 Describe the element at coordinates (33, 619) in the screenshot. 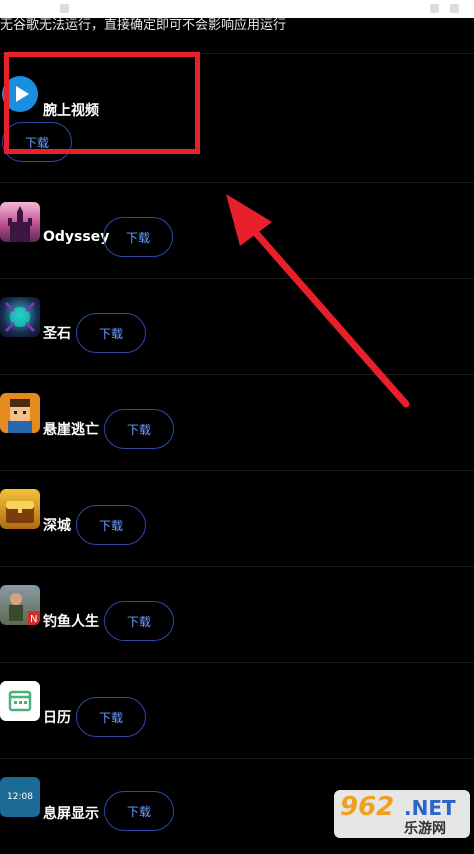

I see `svg-text: N` at that location.